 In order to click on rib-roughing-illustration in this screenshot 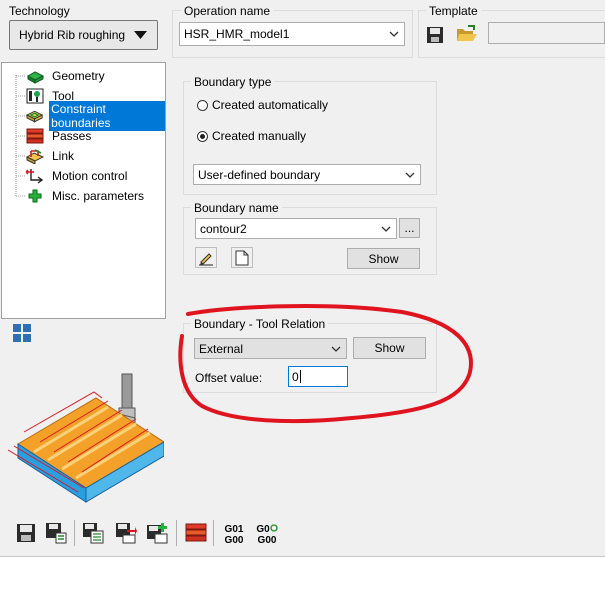, I will do `click(85, 438)`.